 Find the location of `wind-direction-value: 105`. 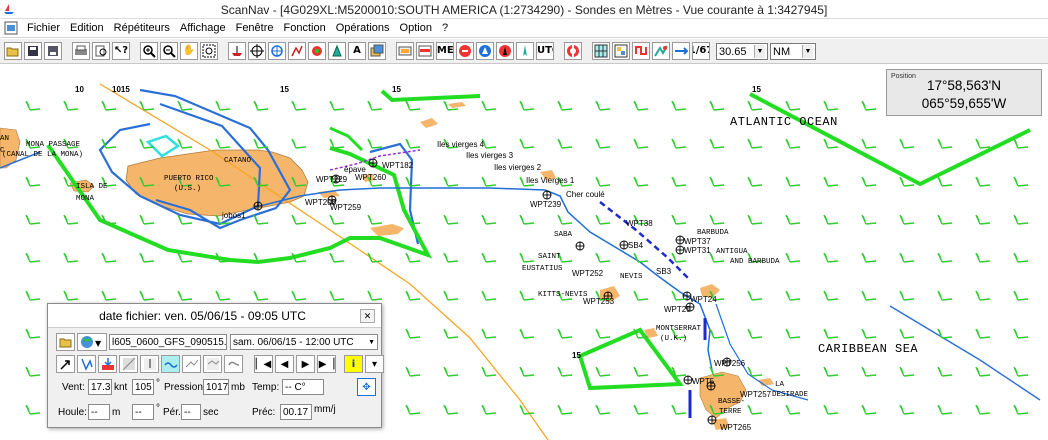

wind-direction-value: 105 is located at coordinates (143, 387).